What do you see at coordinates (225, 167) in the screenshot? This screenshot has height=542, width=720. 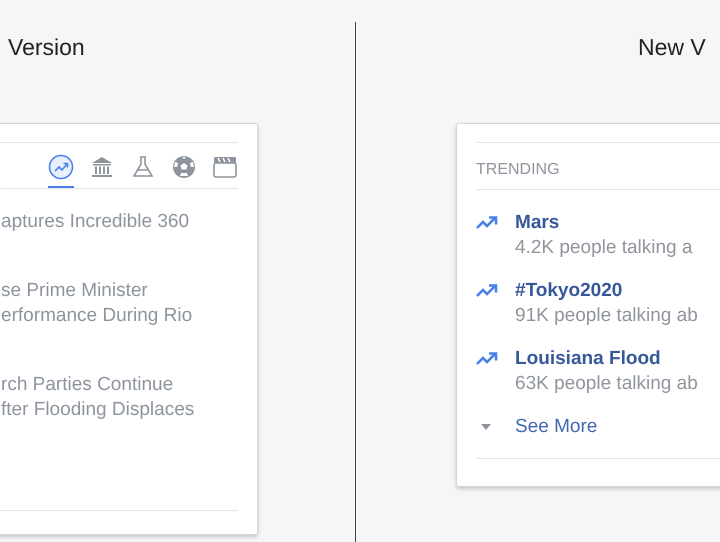 I see `clapperboard-icon` at bounding box center [225, 167].